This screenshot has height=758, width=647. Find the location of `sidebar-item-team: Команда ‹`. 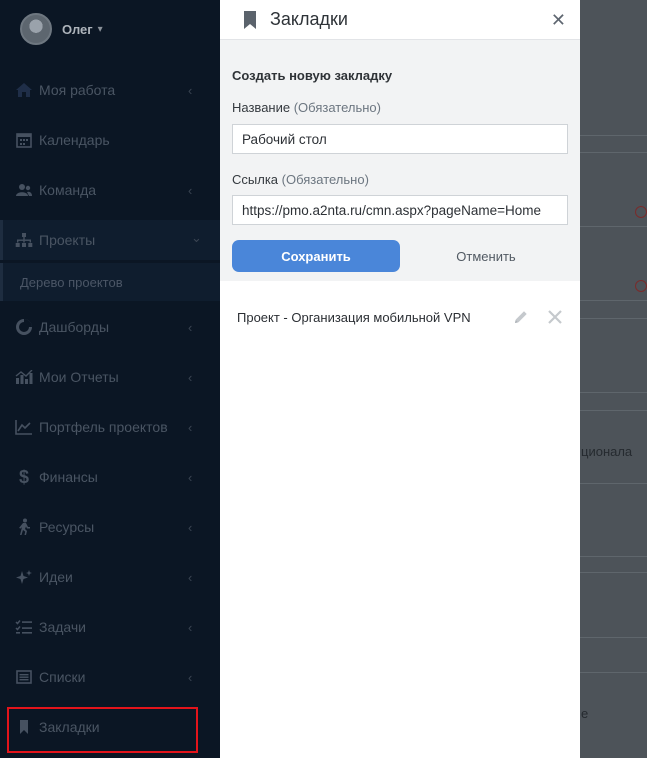

sidebar-item-team: Команда ‹ is located at coordinates (110, 190).